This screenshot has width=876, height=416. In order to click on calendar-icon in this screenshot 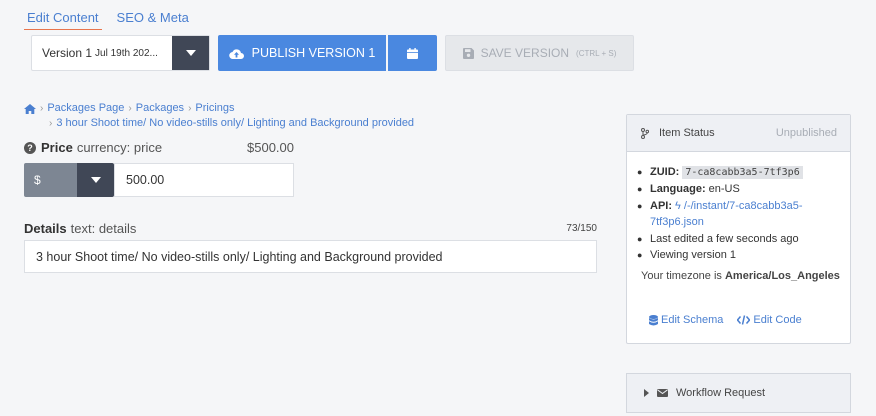, I will do `click(412, 53)`.